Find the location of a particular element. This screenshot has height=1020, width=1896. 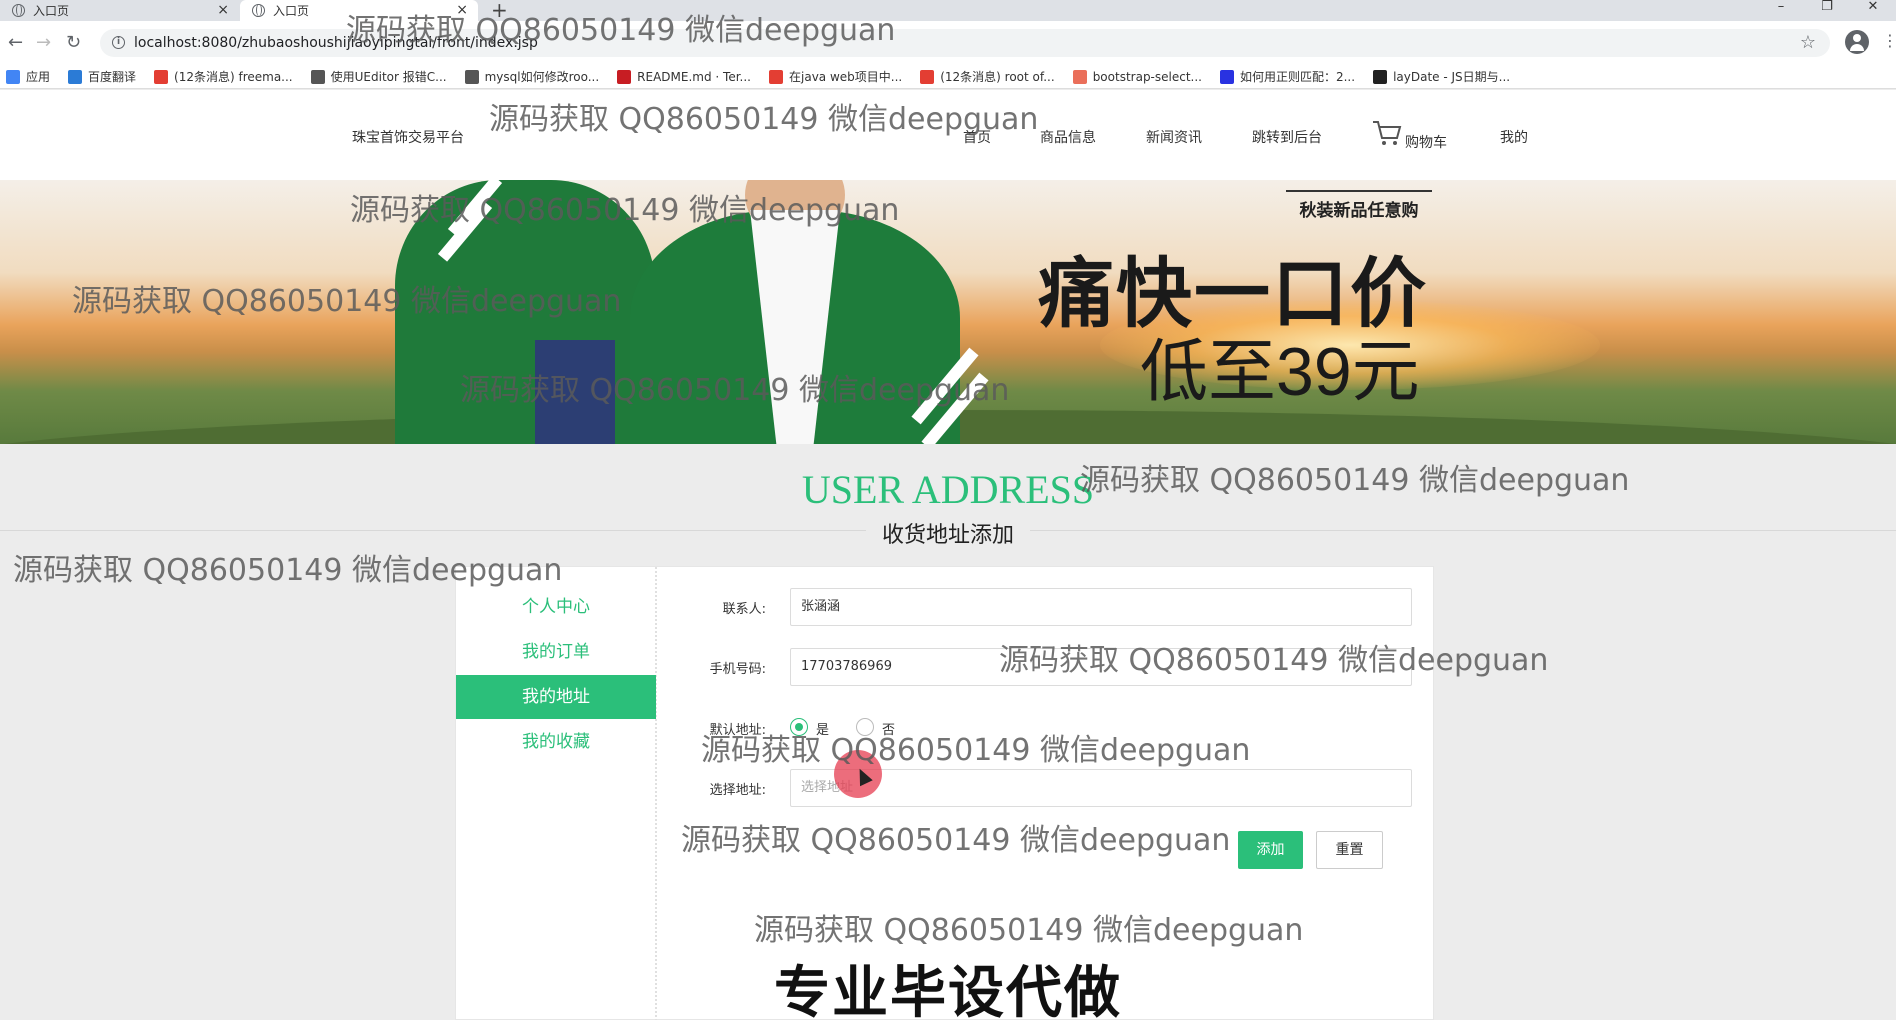

cart-icon is located at coordinates (1387, 133).